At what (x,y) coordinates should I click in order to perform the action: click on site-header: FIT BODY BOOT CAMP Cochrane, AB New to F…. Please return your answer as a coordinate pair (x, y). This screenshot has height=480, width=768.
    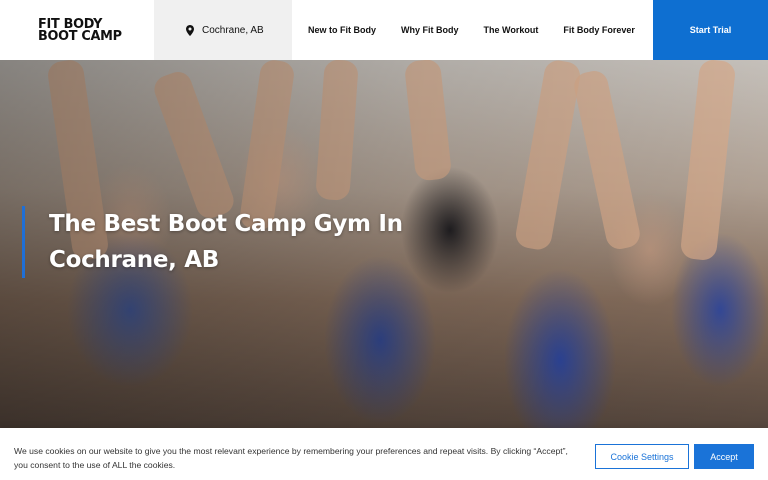
    Looking at the image, I should click on (384, 30).